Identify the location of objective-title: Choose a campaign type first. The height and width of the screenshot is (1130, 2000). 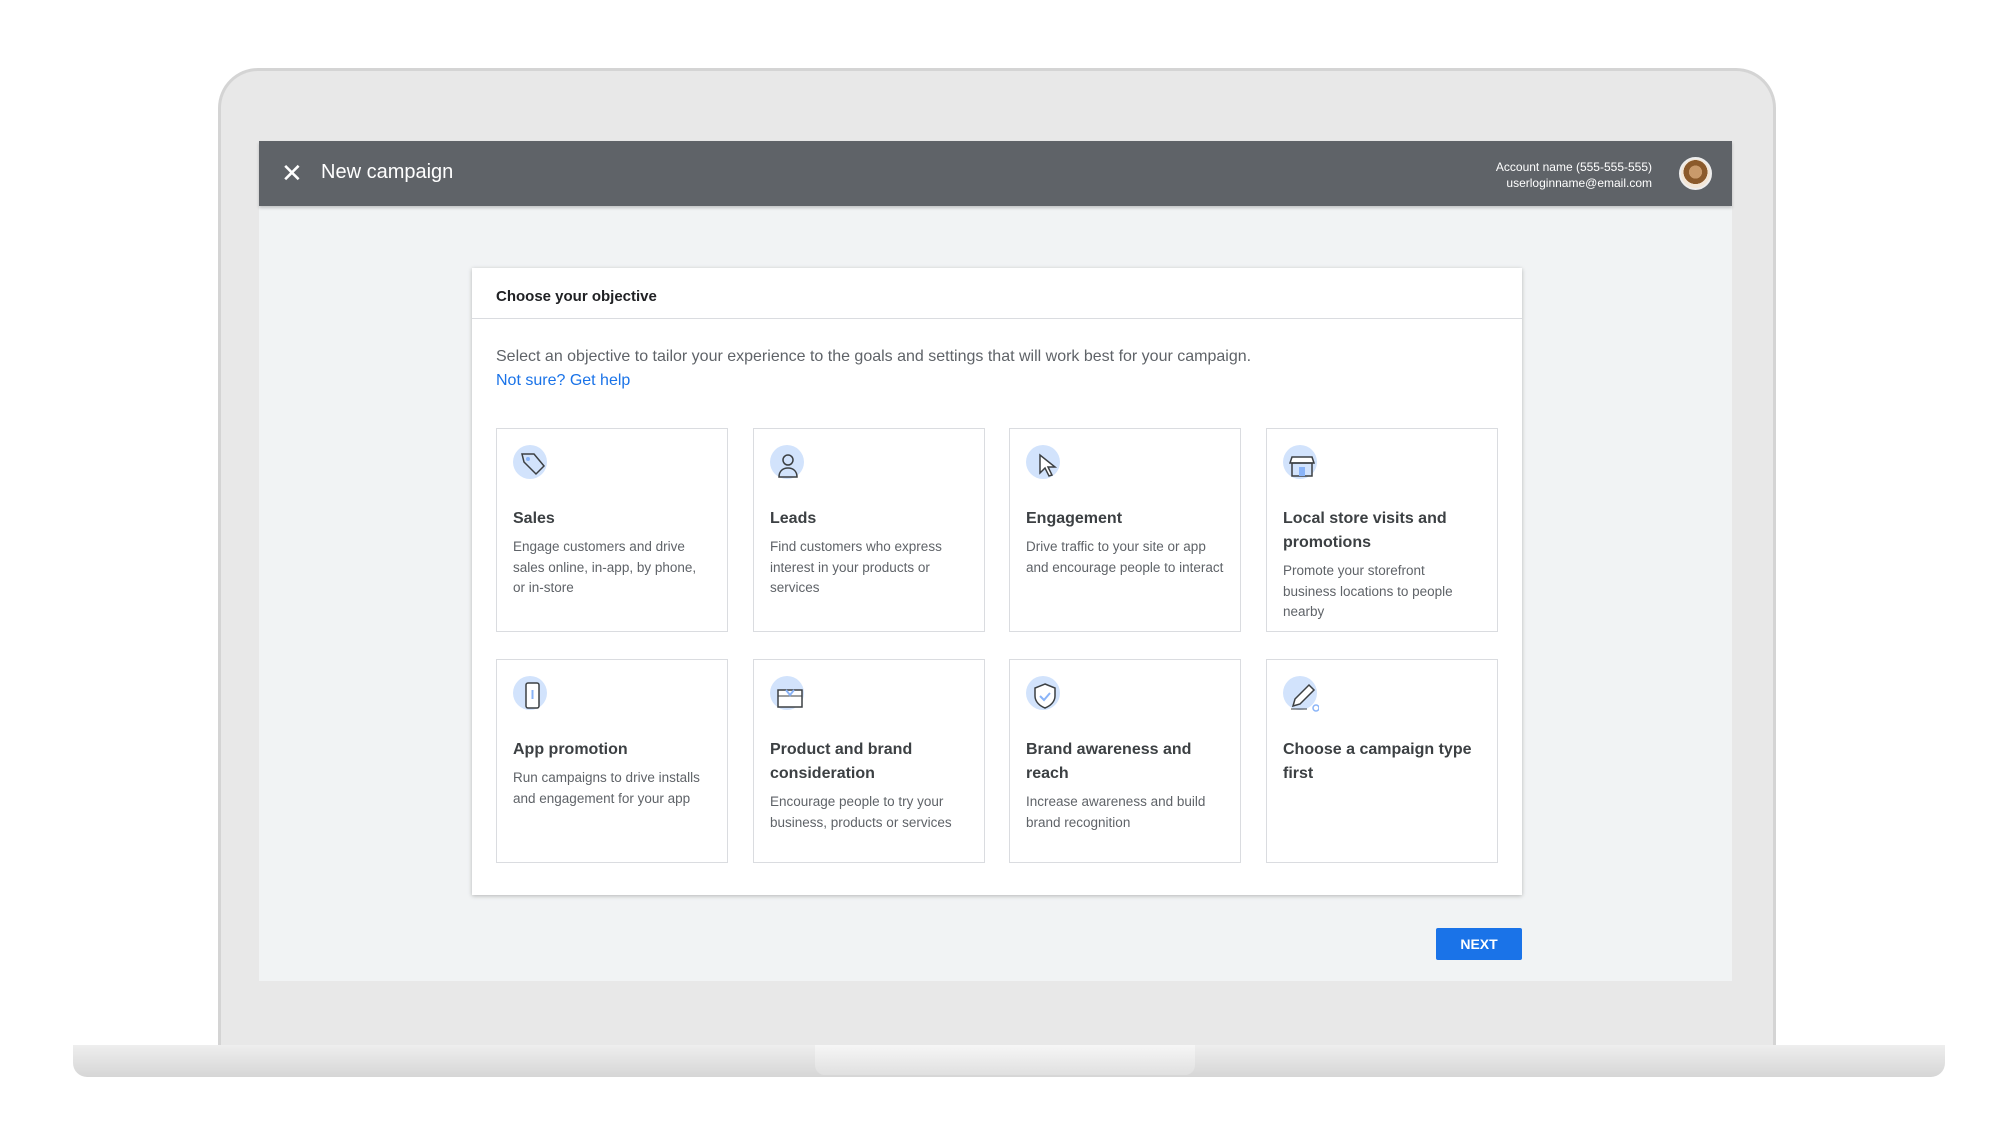
(1377, 761).